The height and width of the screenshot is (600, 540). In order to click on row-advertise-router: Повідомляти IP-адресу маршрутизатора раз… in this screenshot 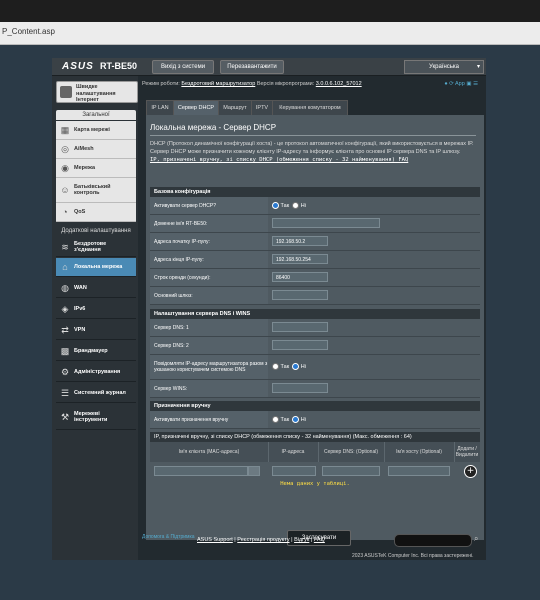, I will do `click(315, 367)`.